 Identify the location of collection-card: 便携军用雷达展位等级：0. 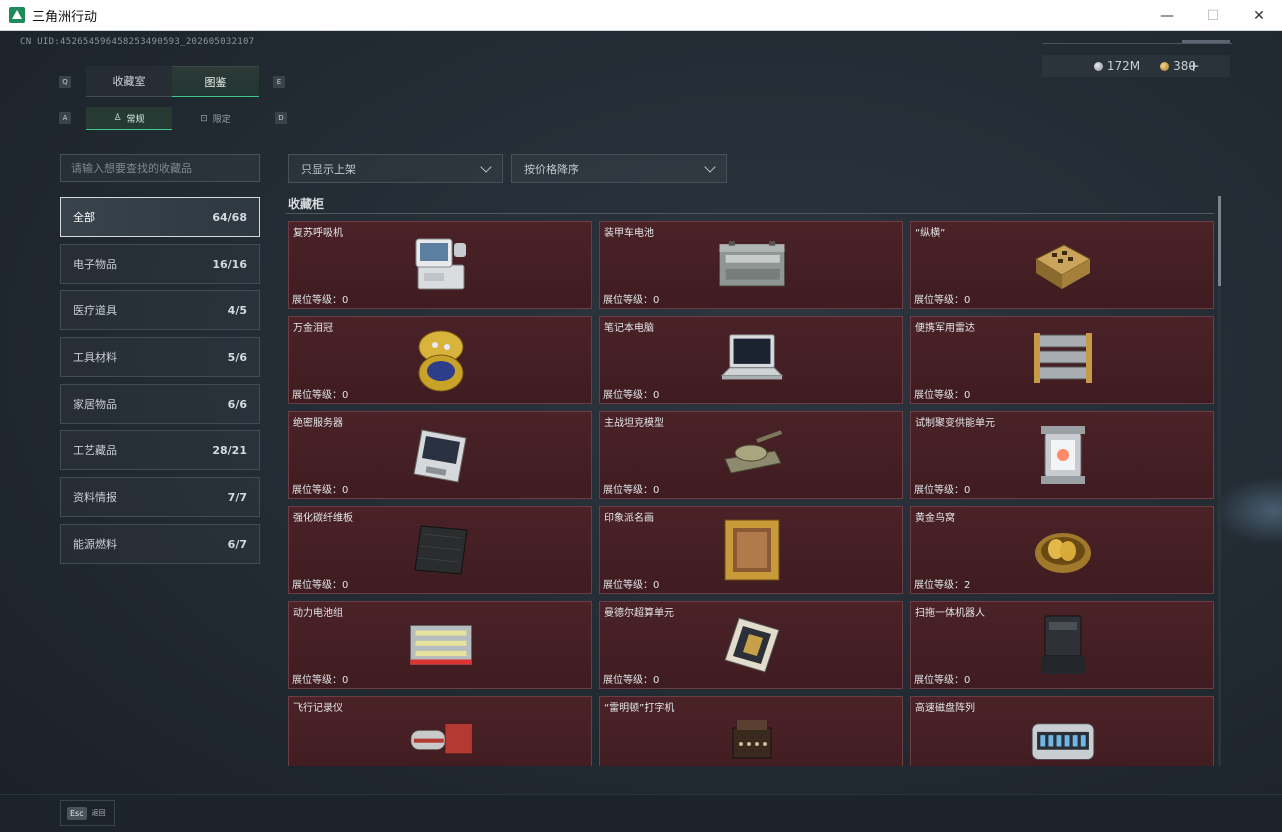
(1062, 360).